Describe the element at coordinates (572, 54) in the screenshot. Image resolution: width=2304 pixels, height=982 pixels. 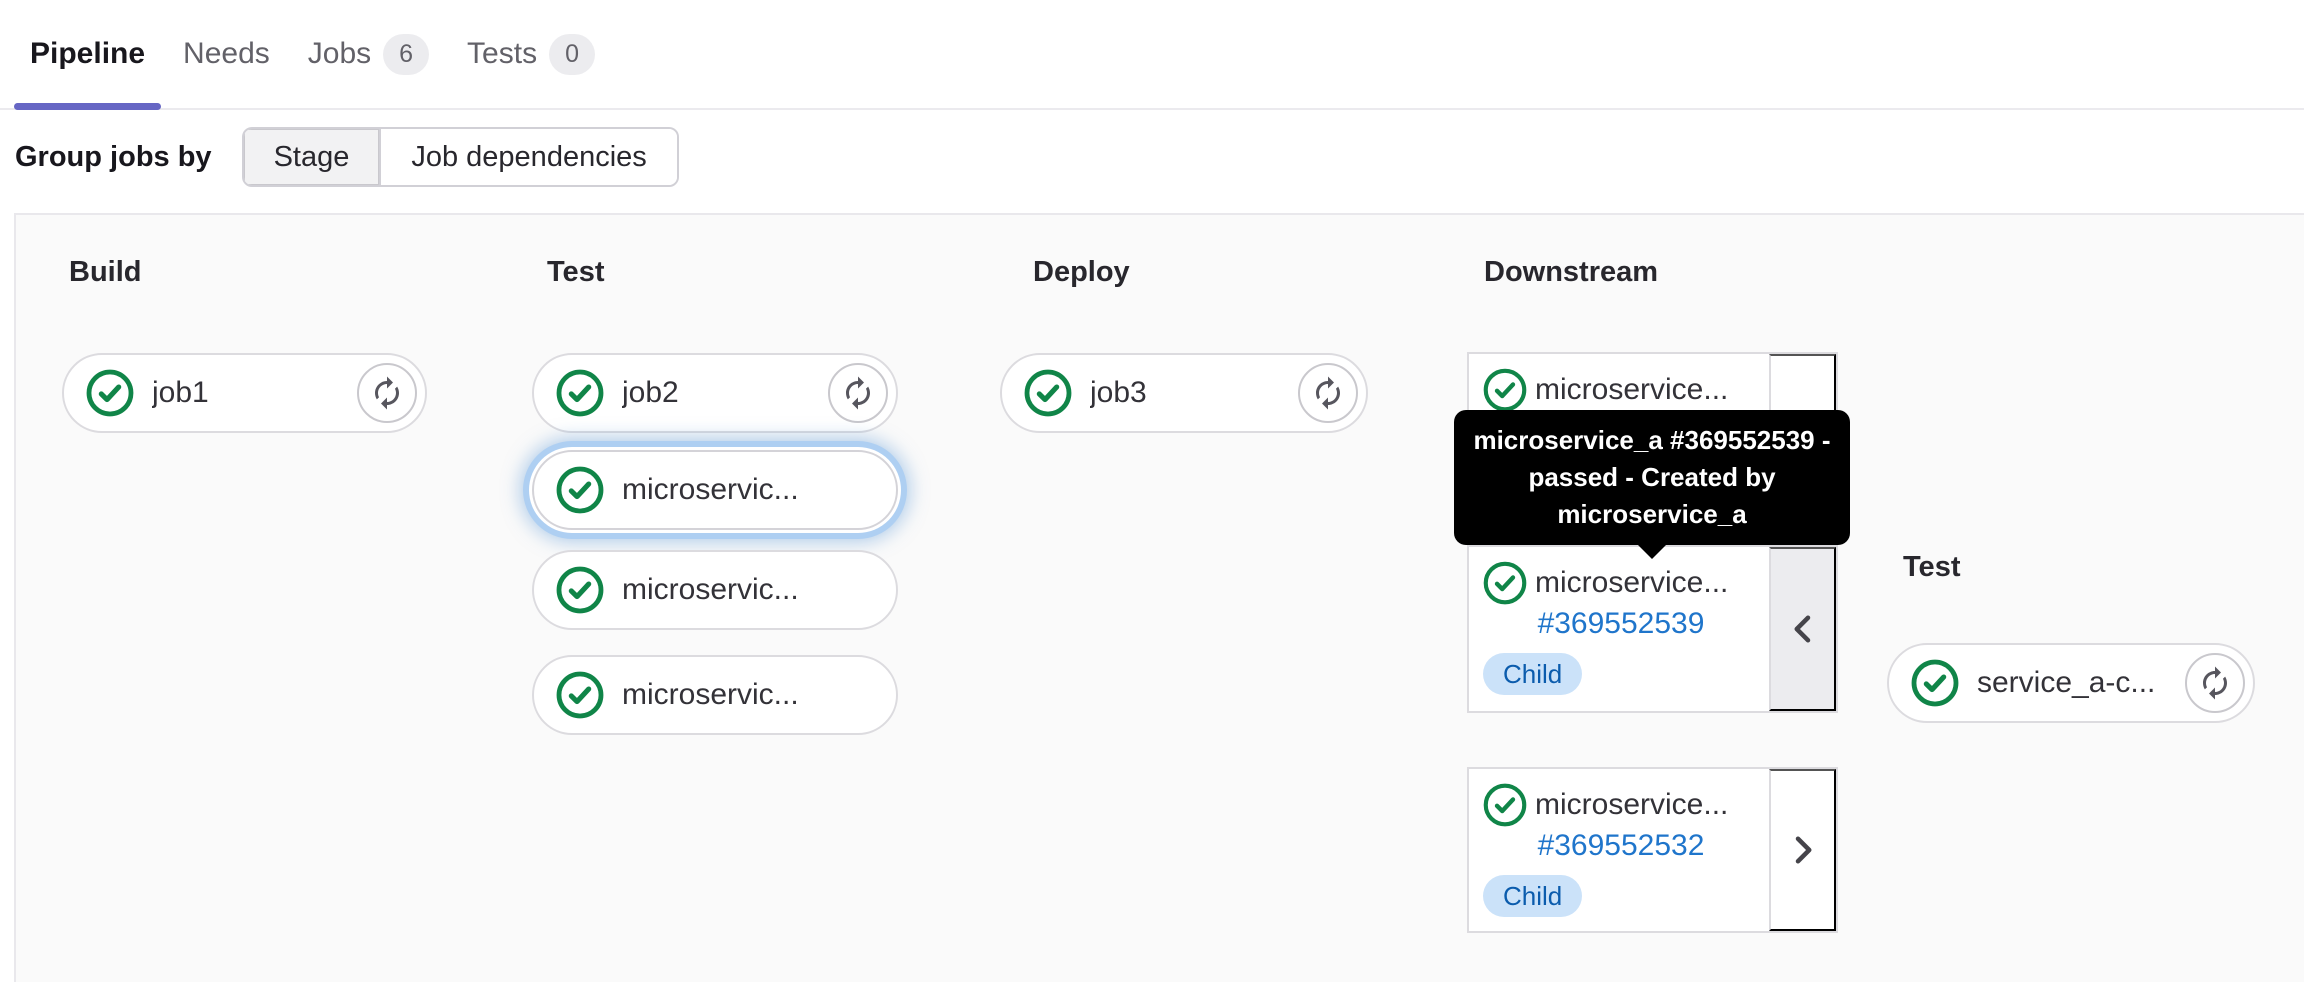
I see `tests-count-badge: 0` at that location.